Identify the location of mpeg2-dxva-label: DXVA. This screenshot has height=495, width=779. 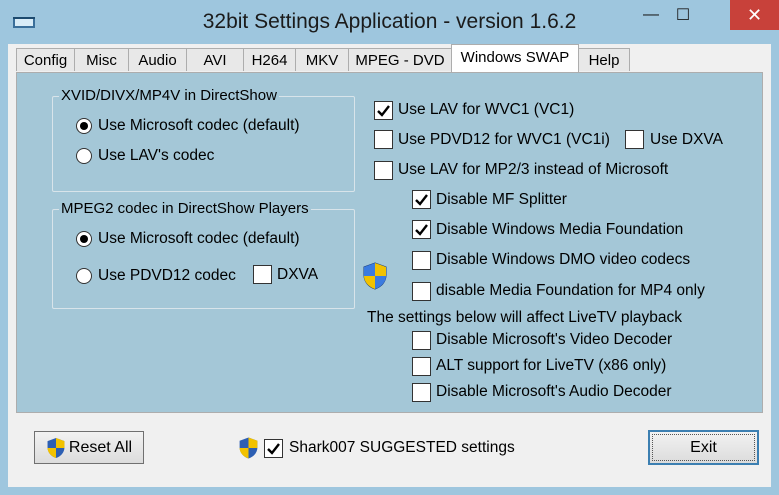
(297, 275).